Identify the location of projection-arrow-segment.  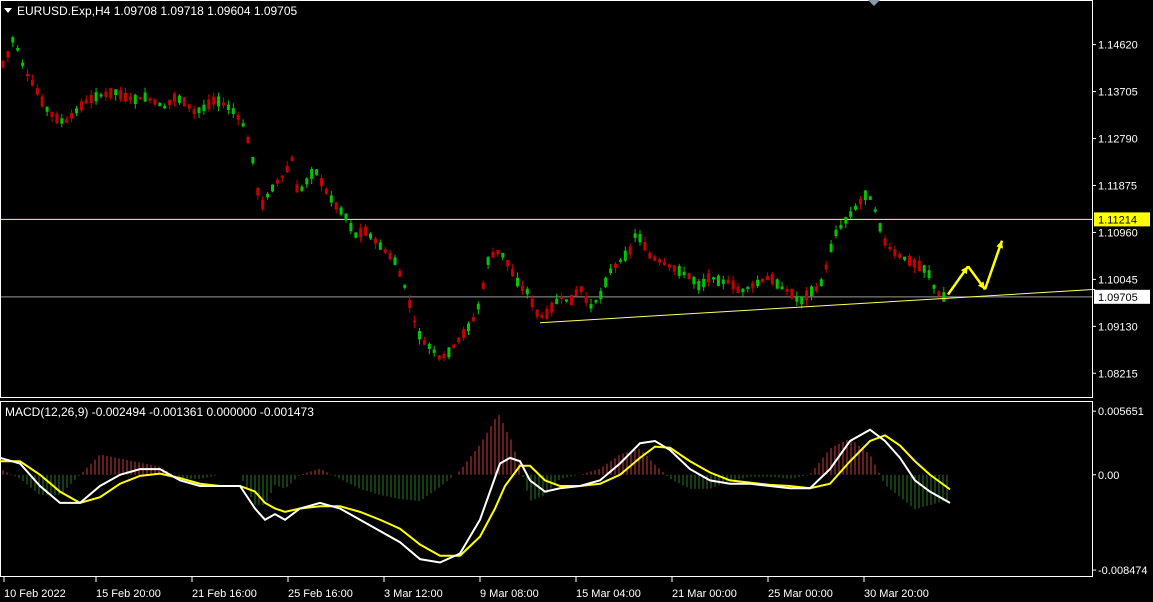
(993, 265).